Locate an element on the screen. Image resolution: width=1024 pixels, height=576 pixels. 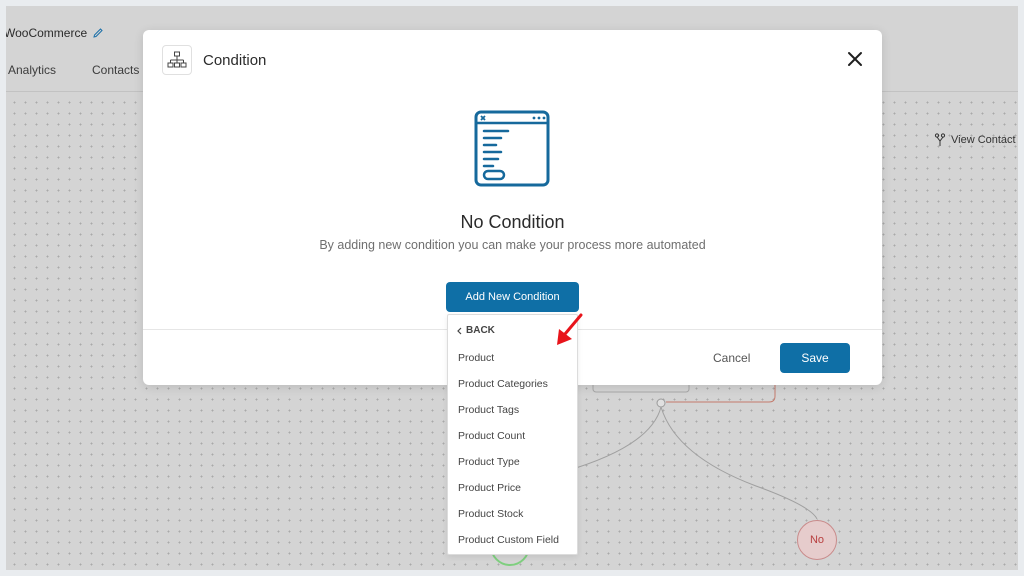
flow-no-branch is located at coordinates (739, 463).